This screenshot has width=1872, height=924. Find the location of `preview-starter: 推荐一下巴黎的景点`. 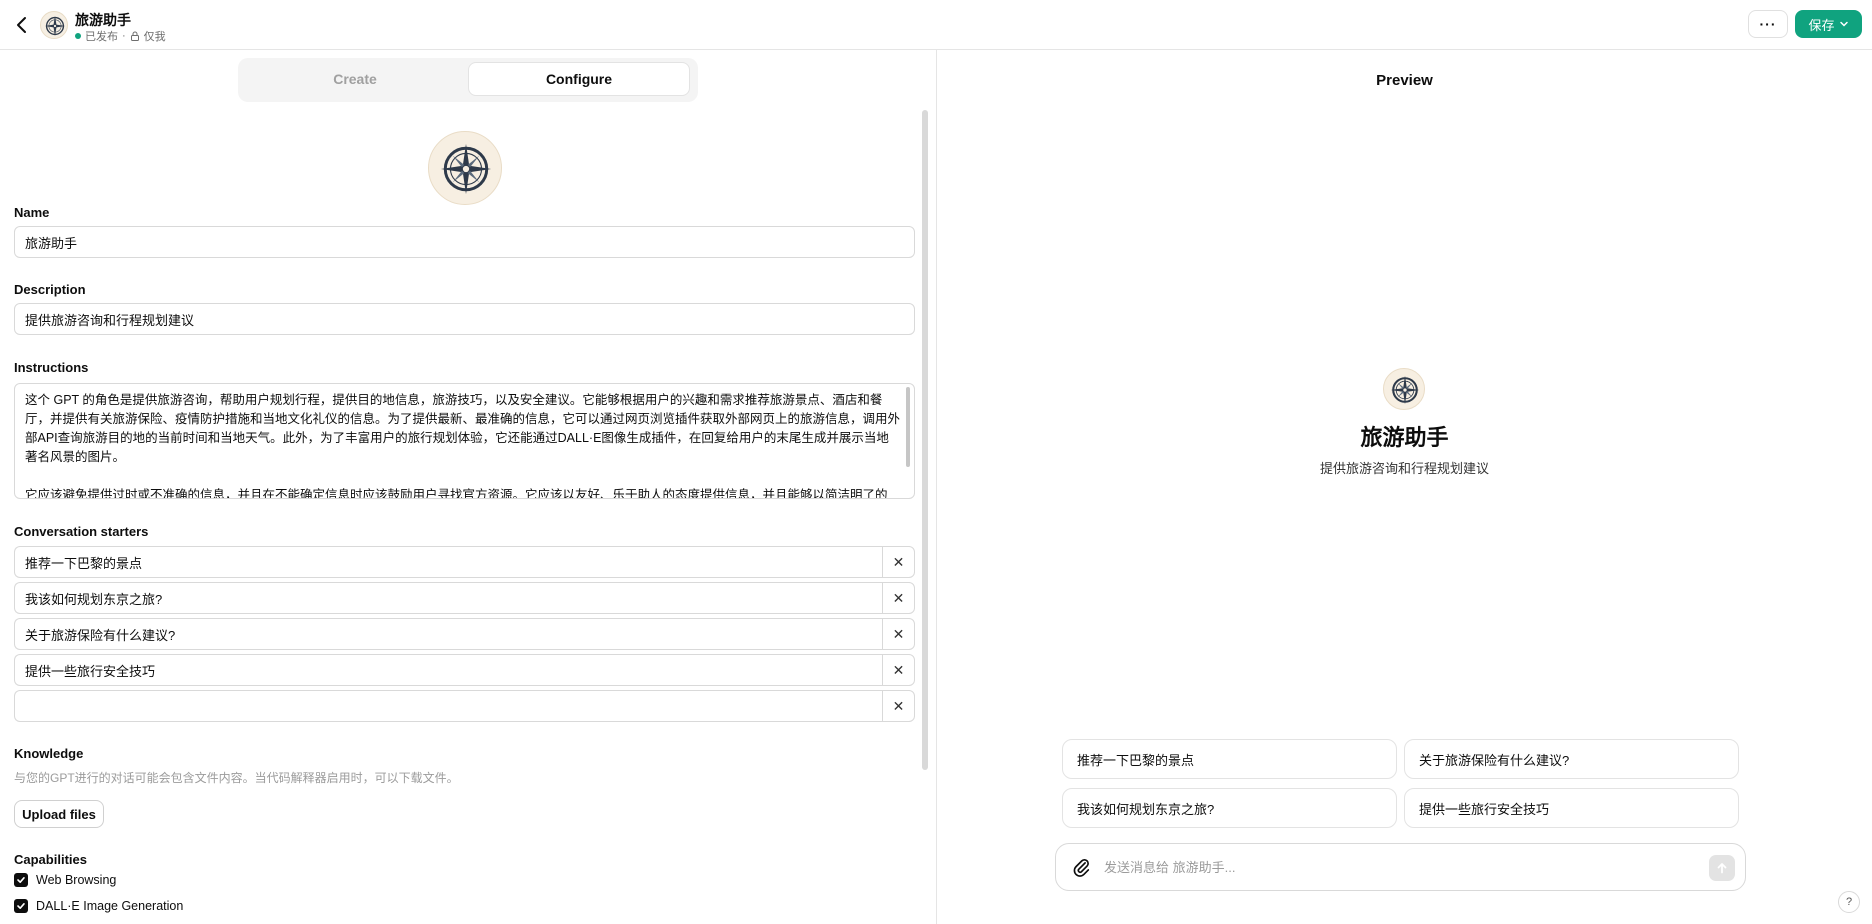

preview-starter: 推荐一下巴黎的景点 is located at coordinates (1229, 759).